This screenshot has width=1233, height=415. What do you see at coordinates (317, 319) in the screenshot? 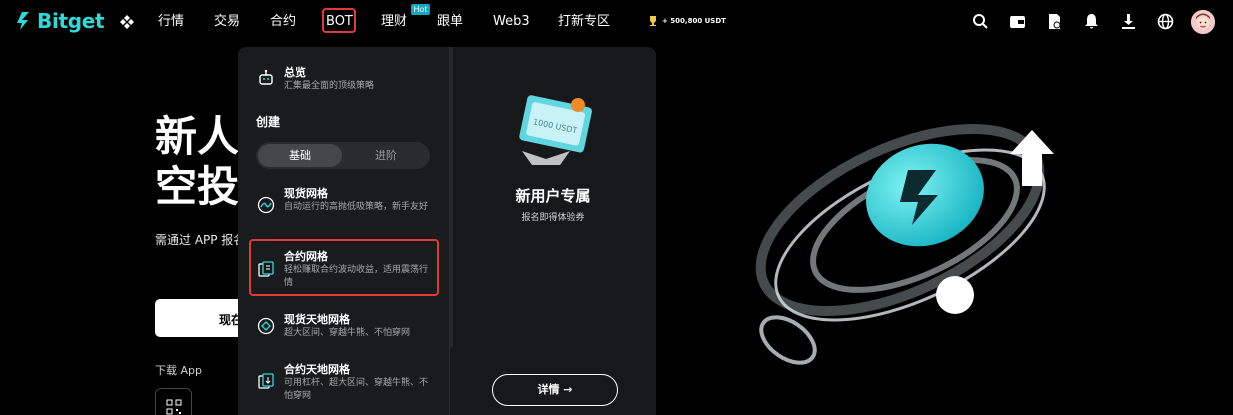
I see `spot-infinity-grid-title: 现货天地网格` at bounding box center [317, 319].